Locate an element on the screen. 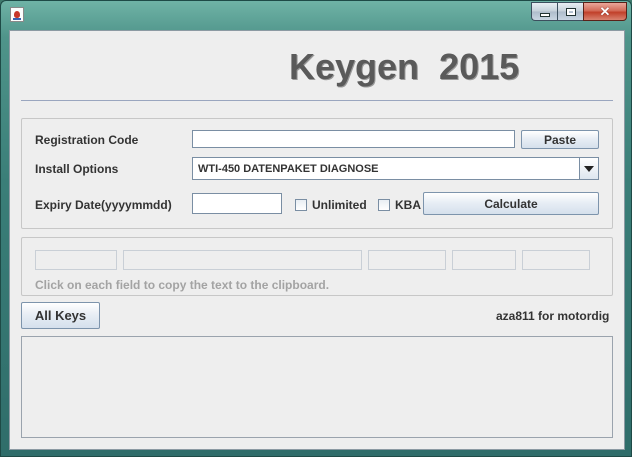 This screenshot has height=457, width=632. chevron-down-icon is located at coordinates (589, 168).